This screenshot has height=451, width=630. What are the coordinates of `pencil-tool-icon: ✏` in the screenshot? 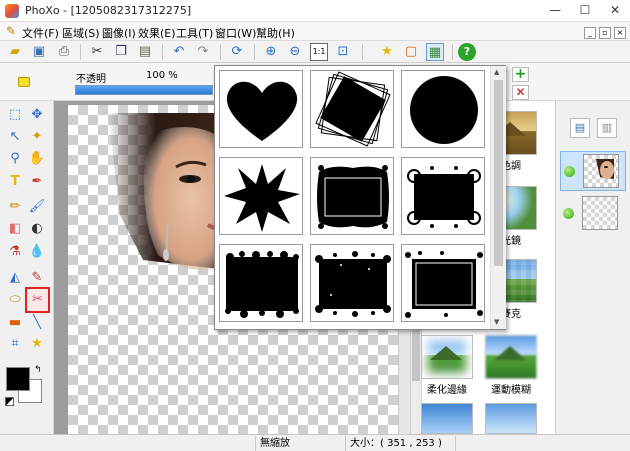 It's located at (15, 207).